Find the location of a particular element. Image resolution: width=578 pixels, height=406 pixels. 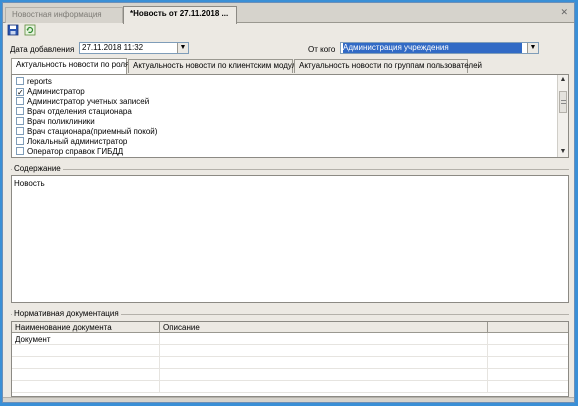

docs-group-title: Нормативная документация is located at coordinates (66, 313).